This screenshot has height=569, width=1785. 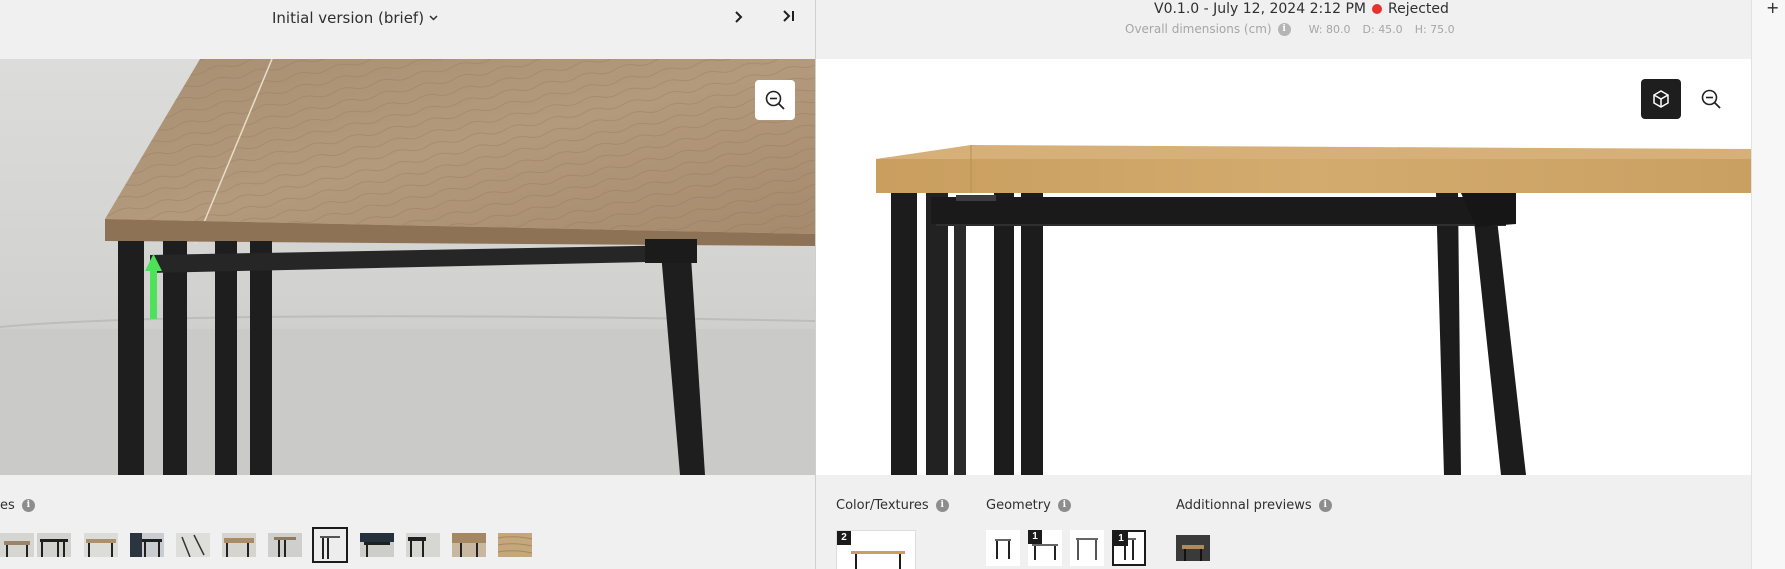 I want to click on view-3d-button, so click(x=1661, y=99).